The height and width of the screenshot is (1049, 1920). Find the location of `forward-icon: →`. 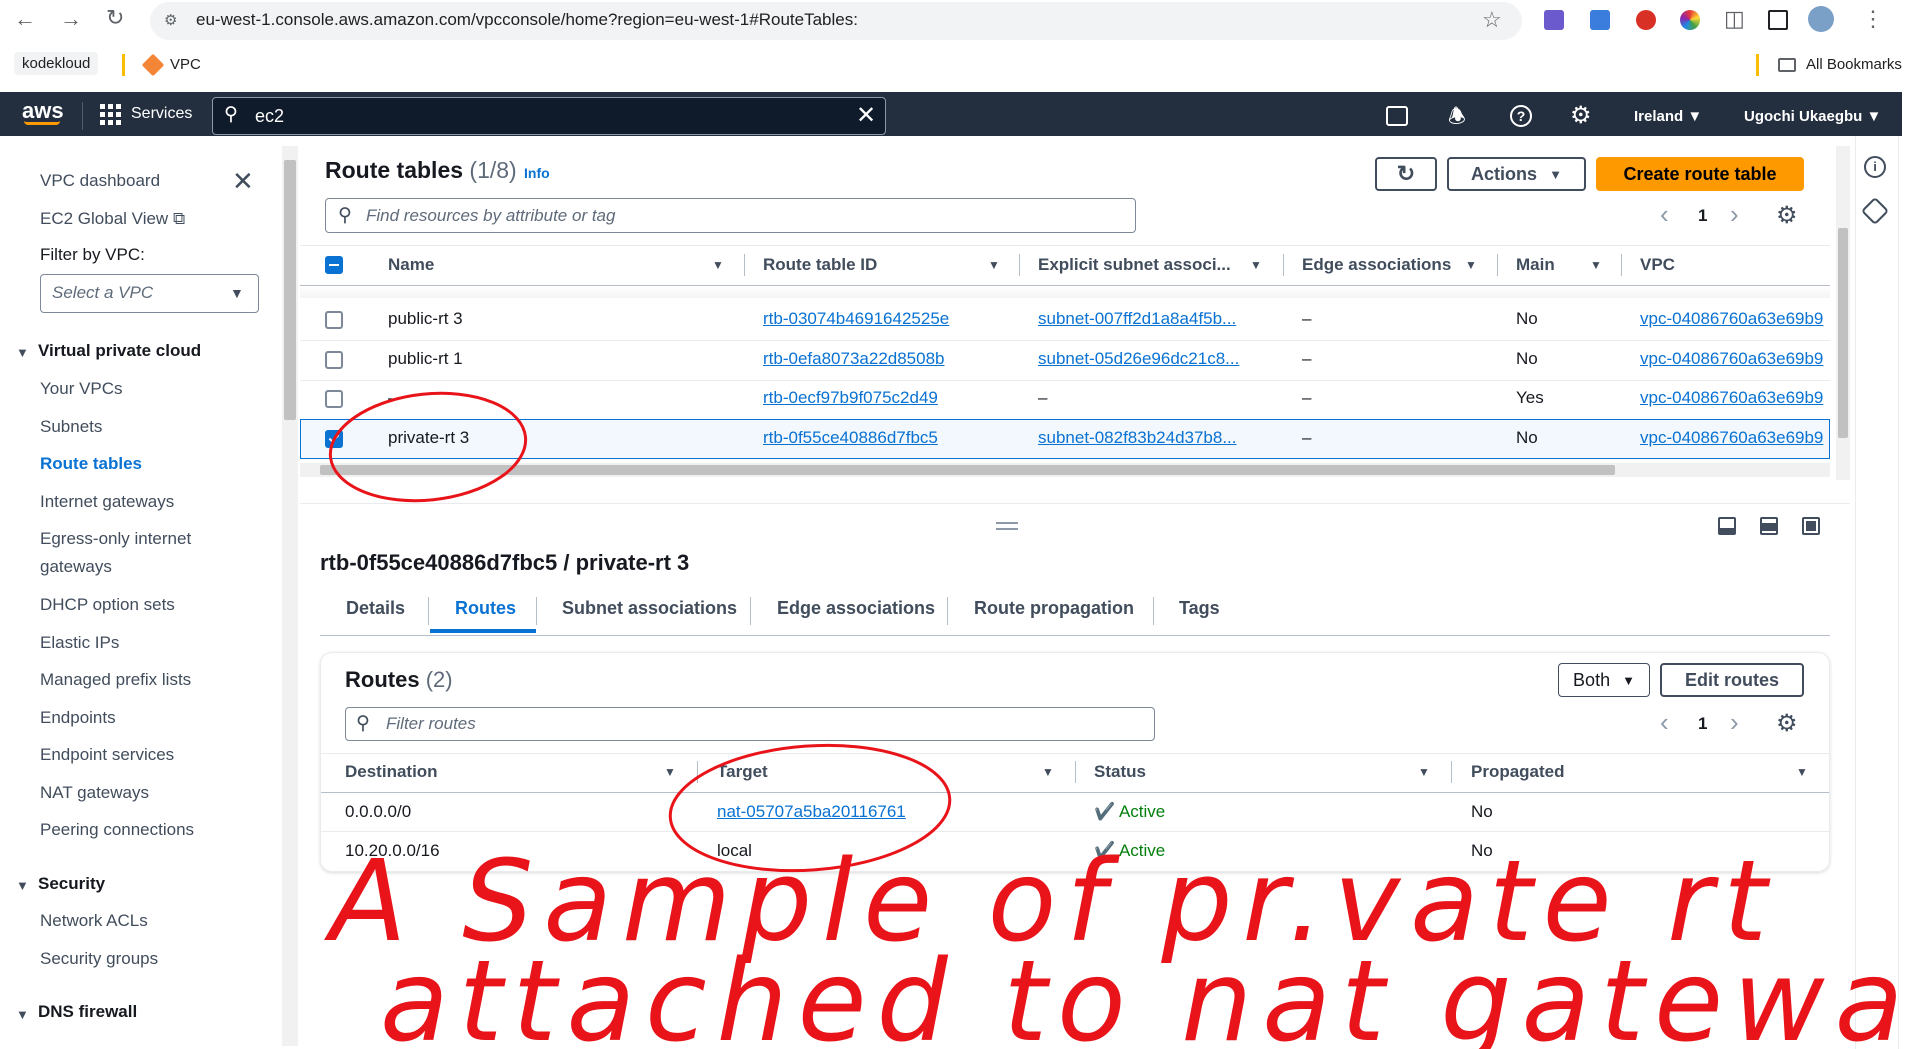

forward-icon: → is located at coordinates (71, 19).